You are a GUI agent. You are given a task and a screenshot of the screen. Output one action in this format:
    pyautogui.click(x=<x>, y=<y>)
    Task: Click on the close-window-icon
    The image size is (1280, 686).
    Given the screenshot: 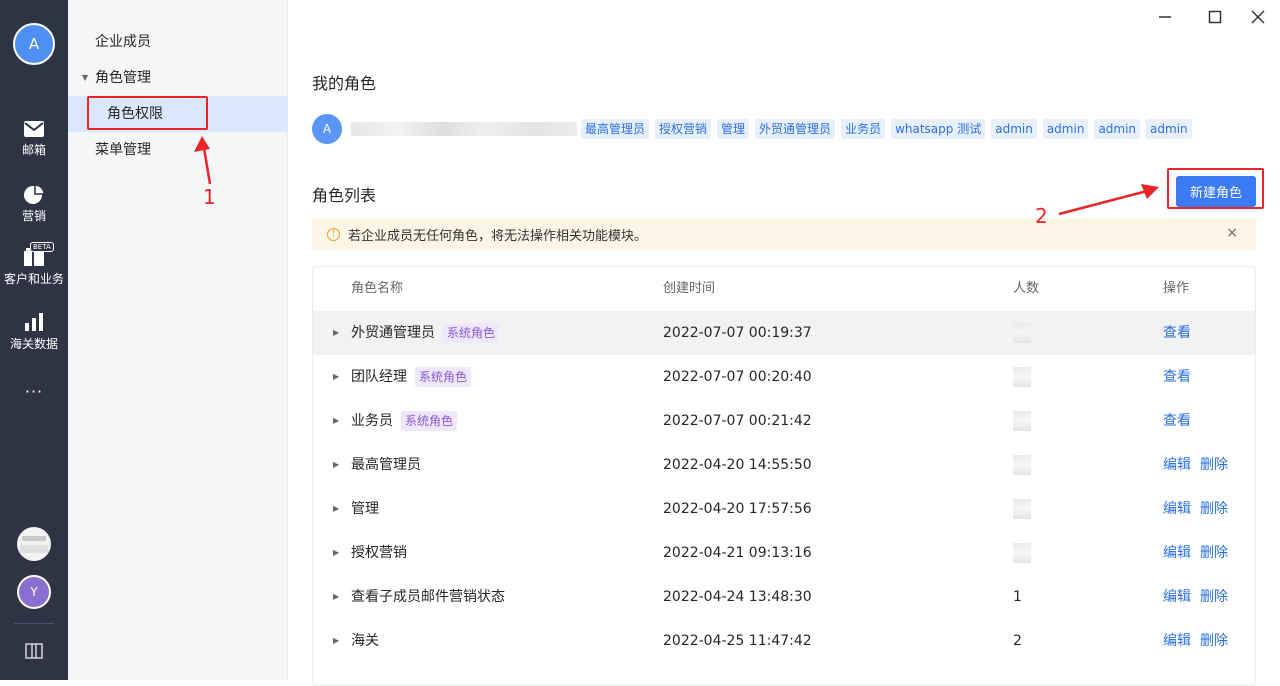 What is the action you would take?
    pyautogui.click(x=1258, y=17)
    